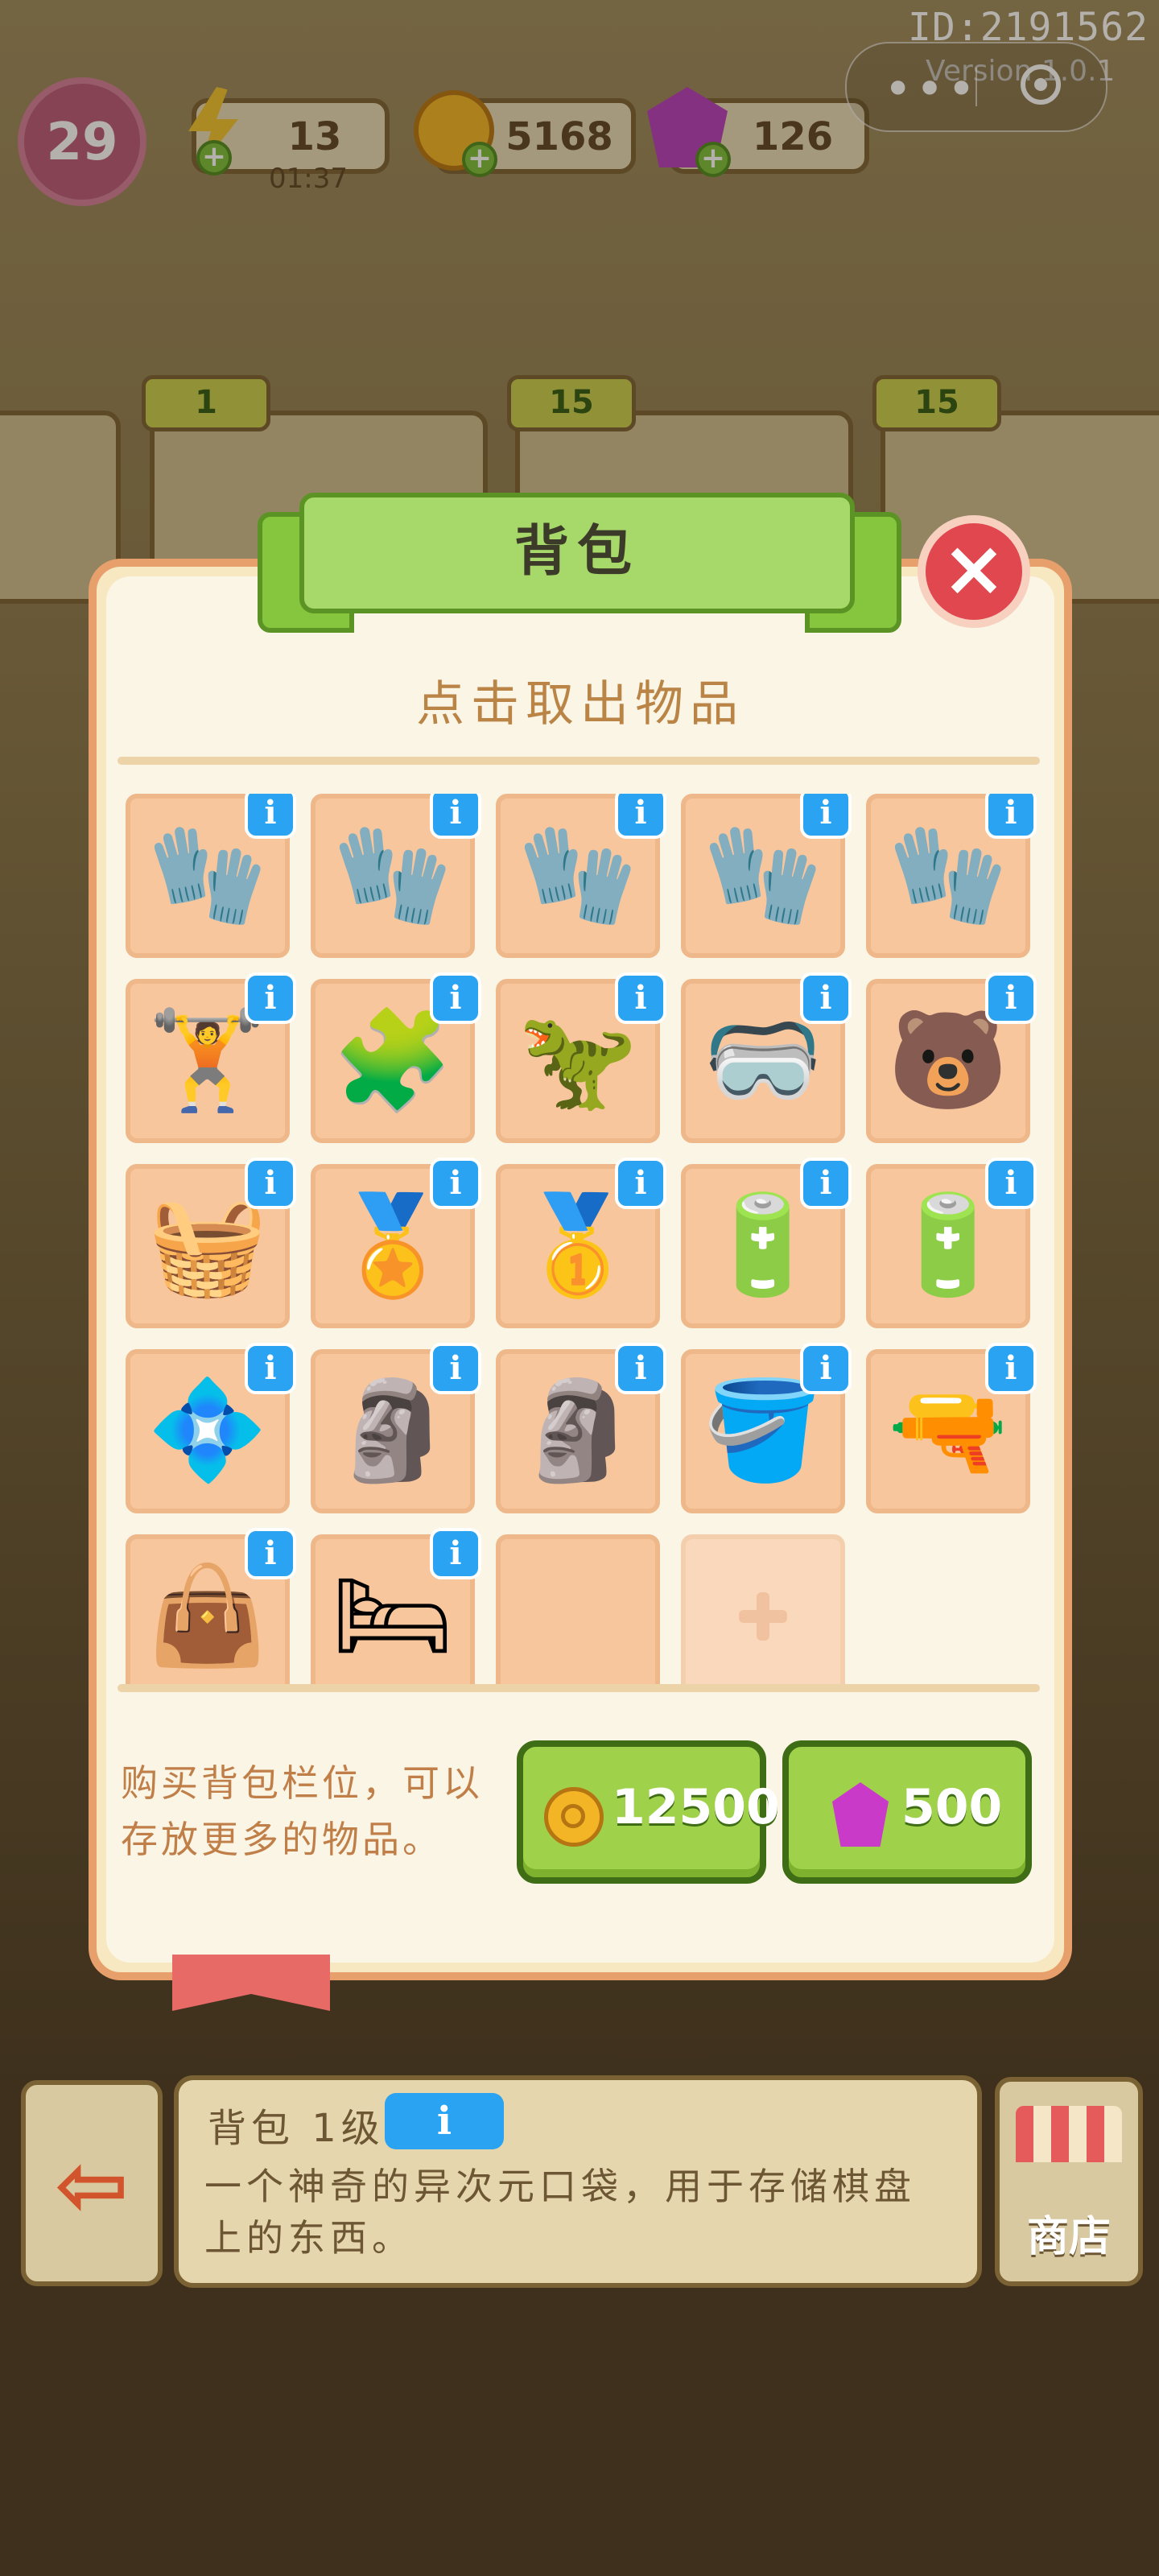 The width and height of the screenshot is (1159, 2576). What do you see at coordinates (444, 2121) in the screenshot?
I see `item-info-button: i` at bounding box center [444, 2121].